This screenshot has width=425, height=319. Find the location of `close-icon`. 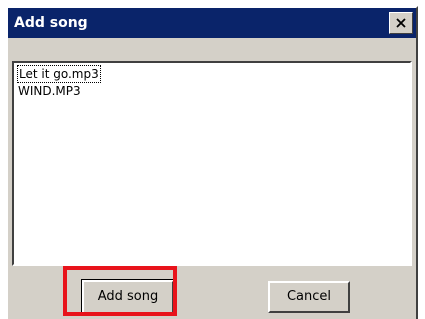

close-icon is located at coordinates (401, 23).